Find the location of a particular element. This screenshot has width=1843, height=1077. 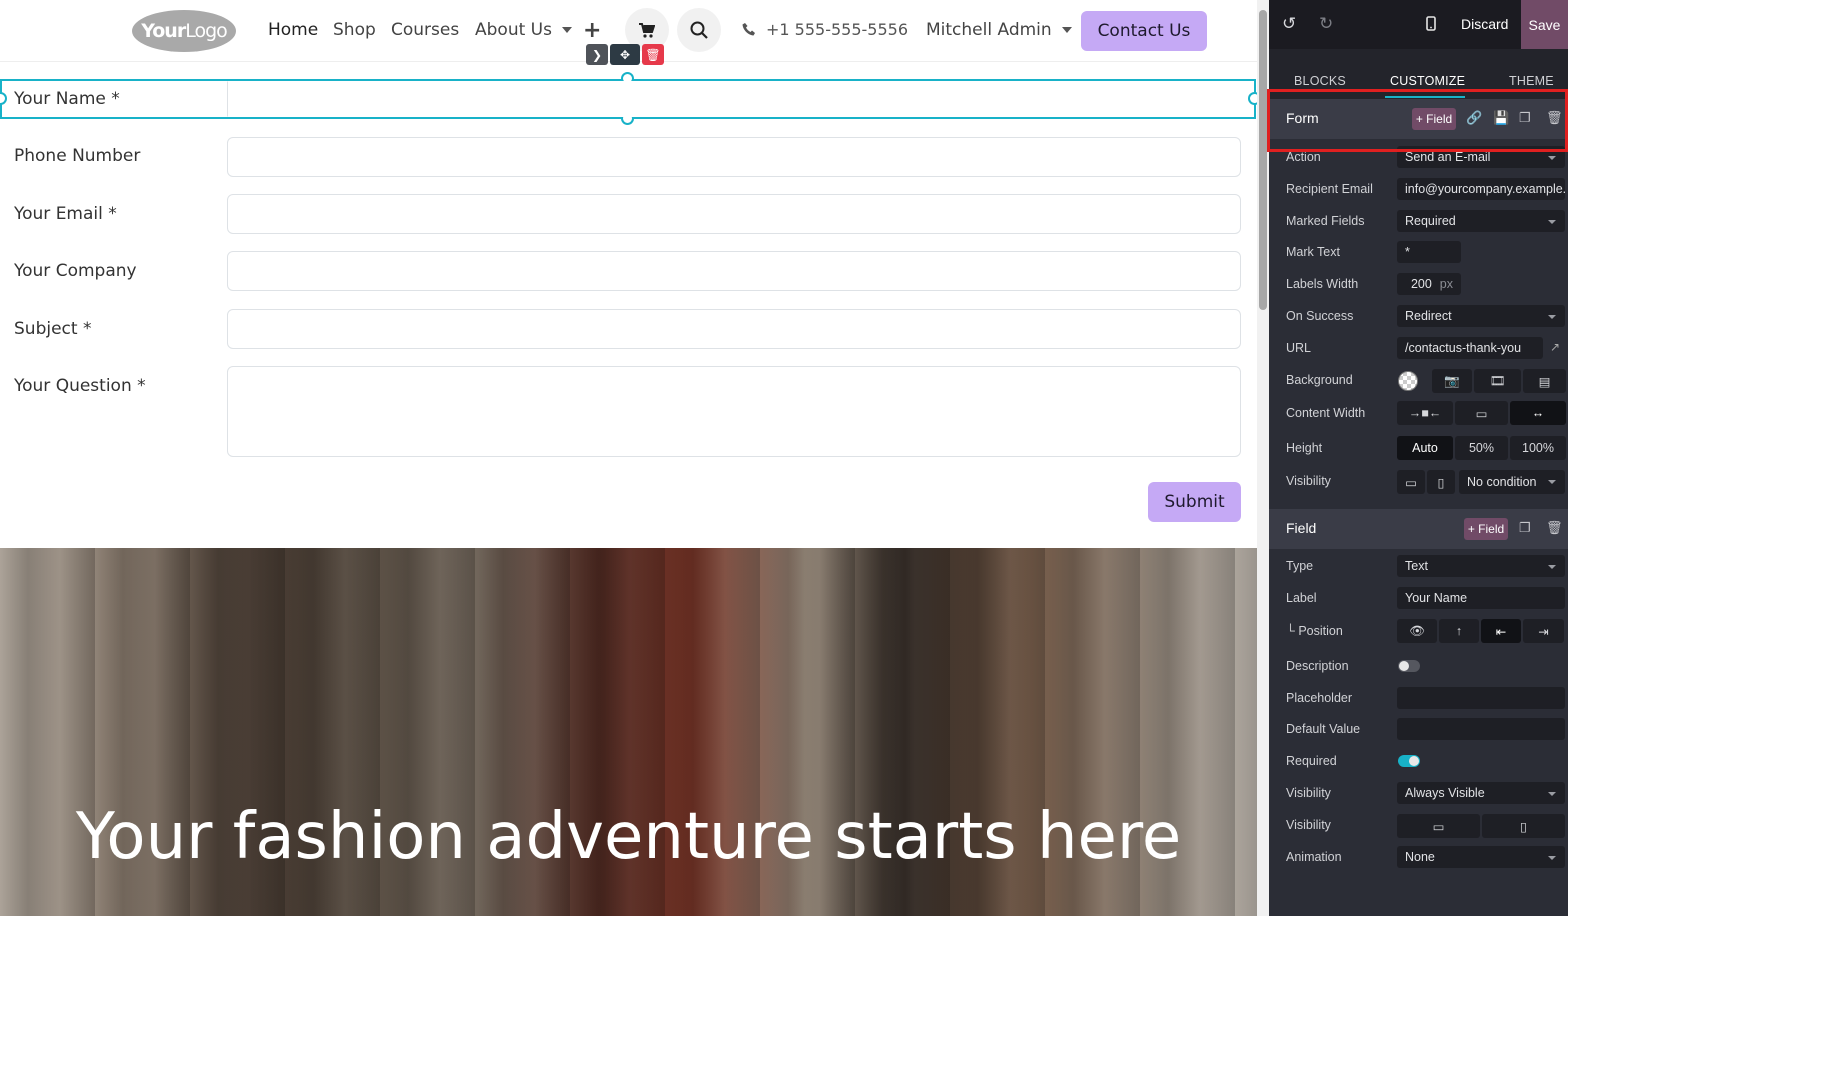

field-visibility-select: Always Visible is located at coordinates (1481, 793).